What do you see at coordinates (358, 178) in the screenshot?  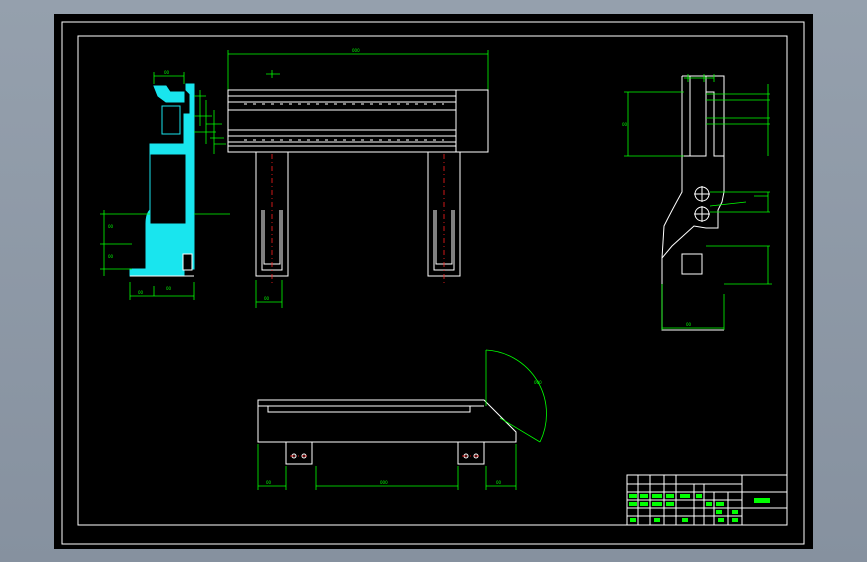 I see `front-view: 000 00` at bounding box center [358, 178].